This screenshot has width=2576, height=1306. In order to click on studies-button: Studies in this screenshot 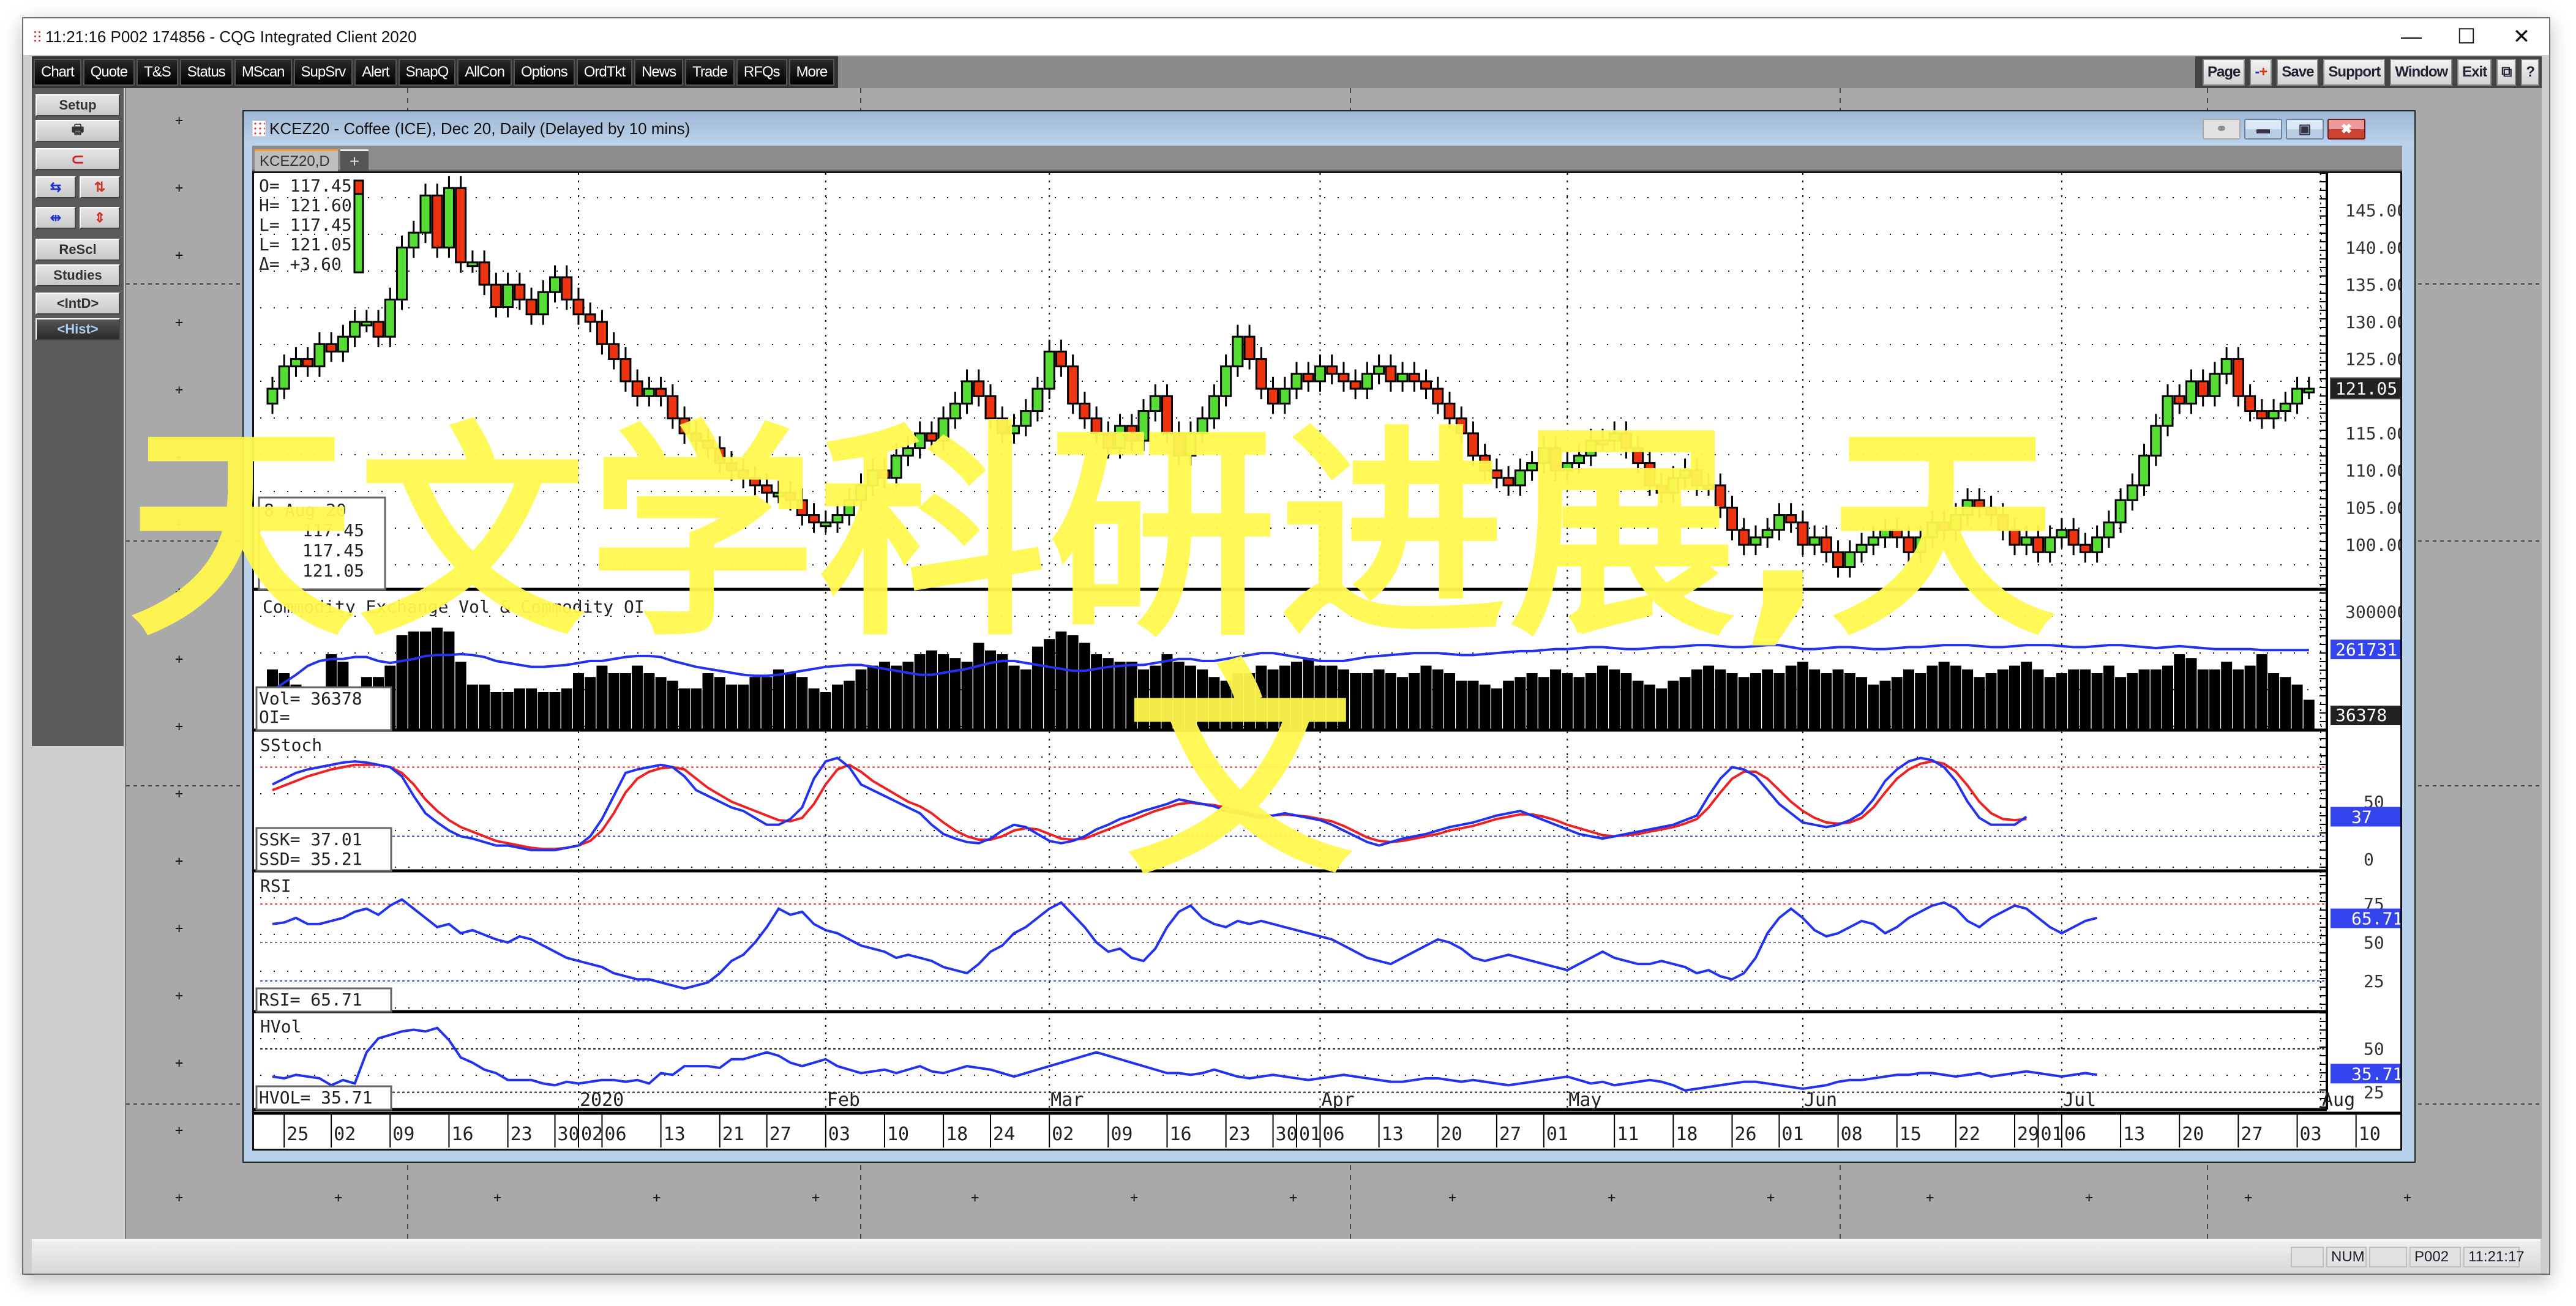, I will do `click(78, 275)`.